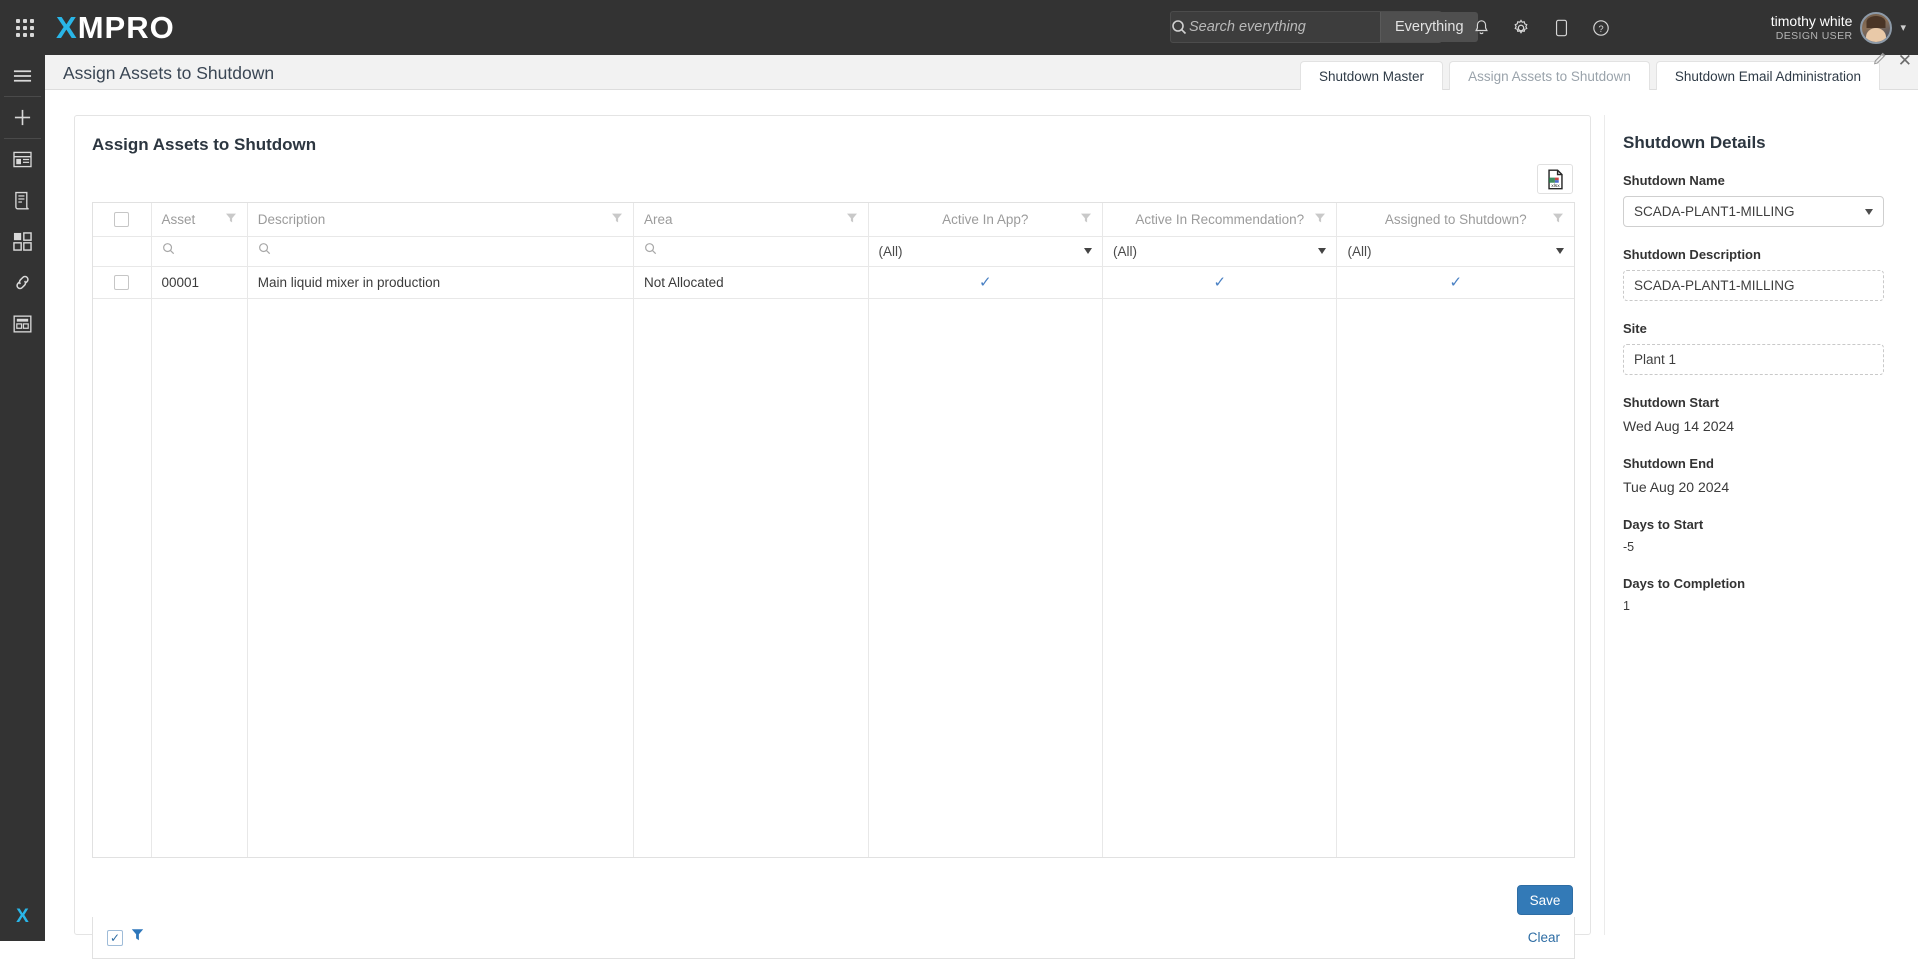 This screenshot has width=1918, height=959. I want to click on label-shutdown-name: Shutdown Name, so click(1674, 180).